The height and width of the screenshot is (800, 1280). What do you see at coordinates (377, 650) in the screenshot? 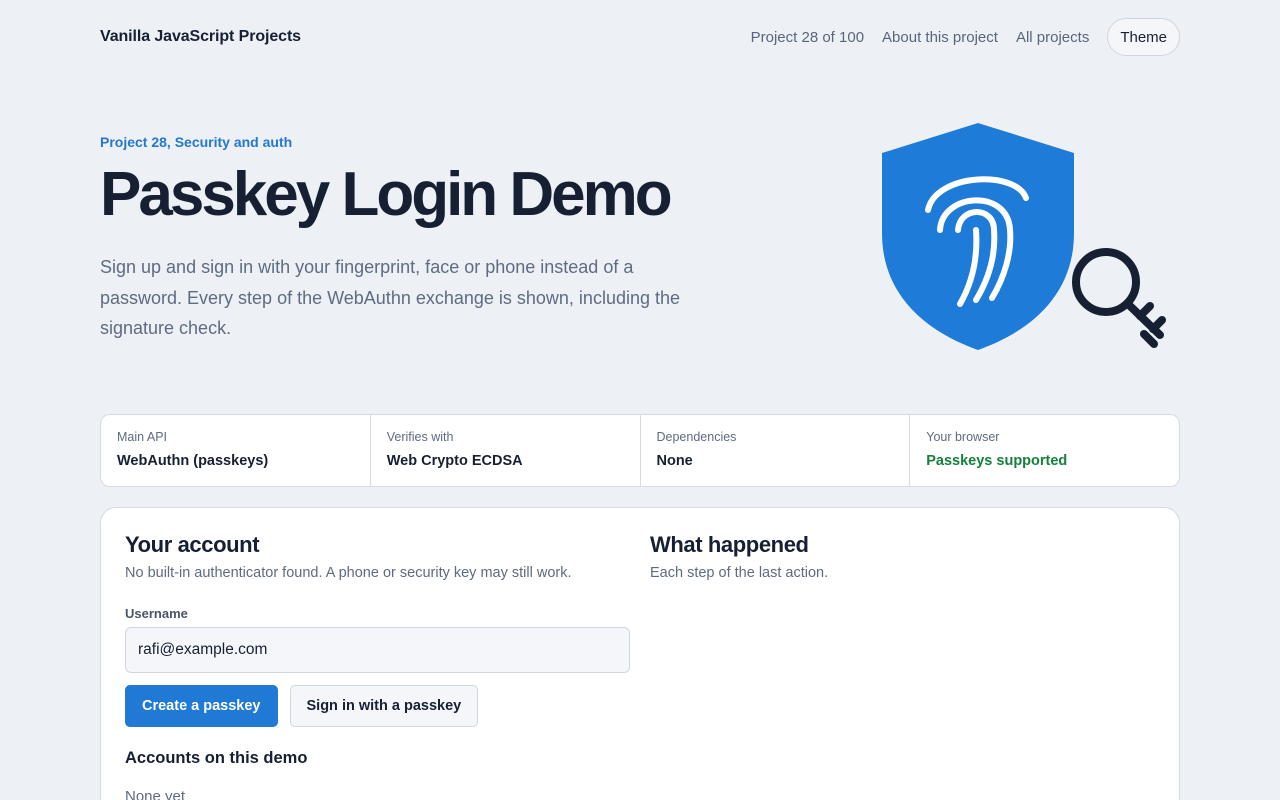
I see `username-input` at bounding box center [377, 650].